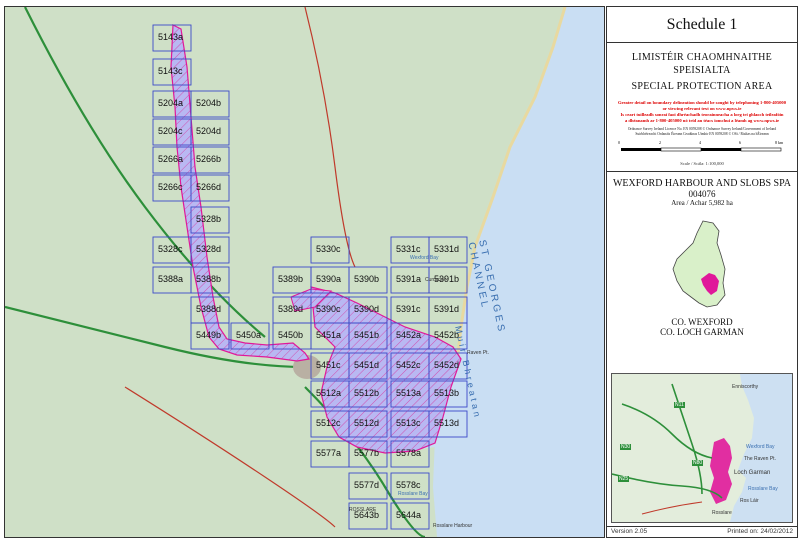 This screenshot has height=541, width=800. I want to click on sheet-label-5143a: 5143a, so click(171, 37).